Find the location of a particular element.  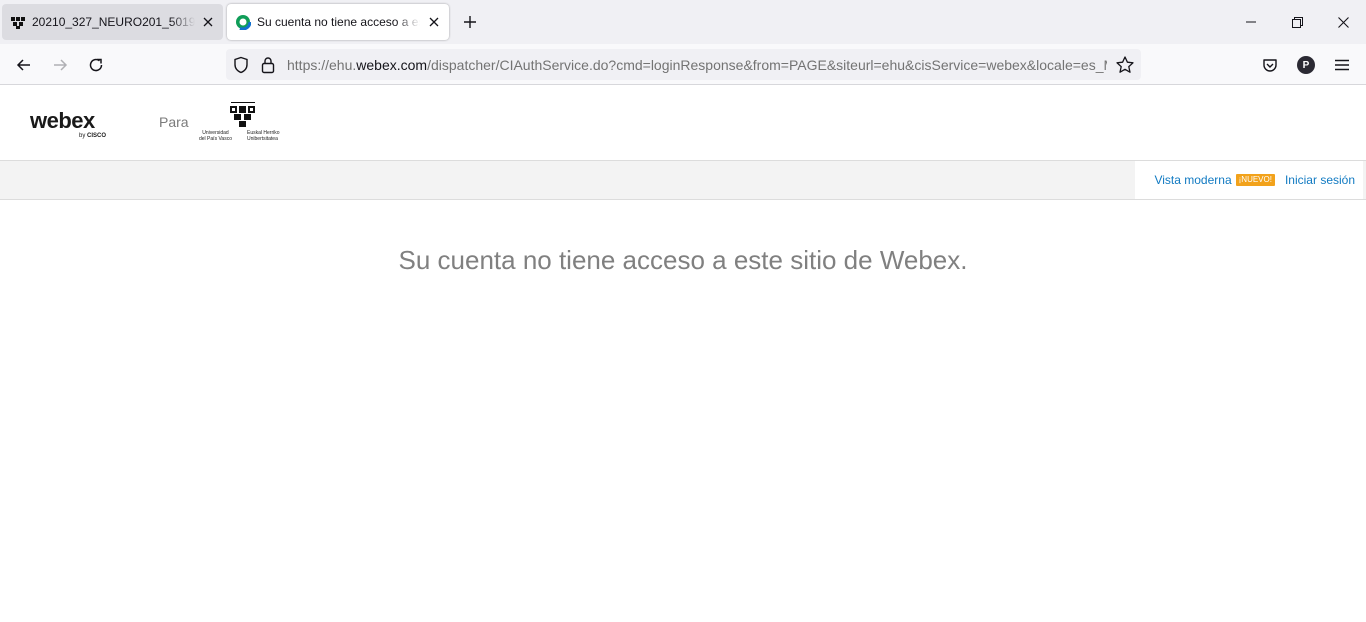

hamburger-menu-icon is located at coordinates (1342, 65).